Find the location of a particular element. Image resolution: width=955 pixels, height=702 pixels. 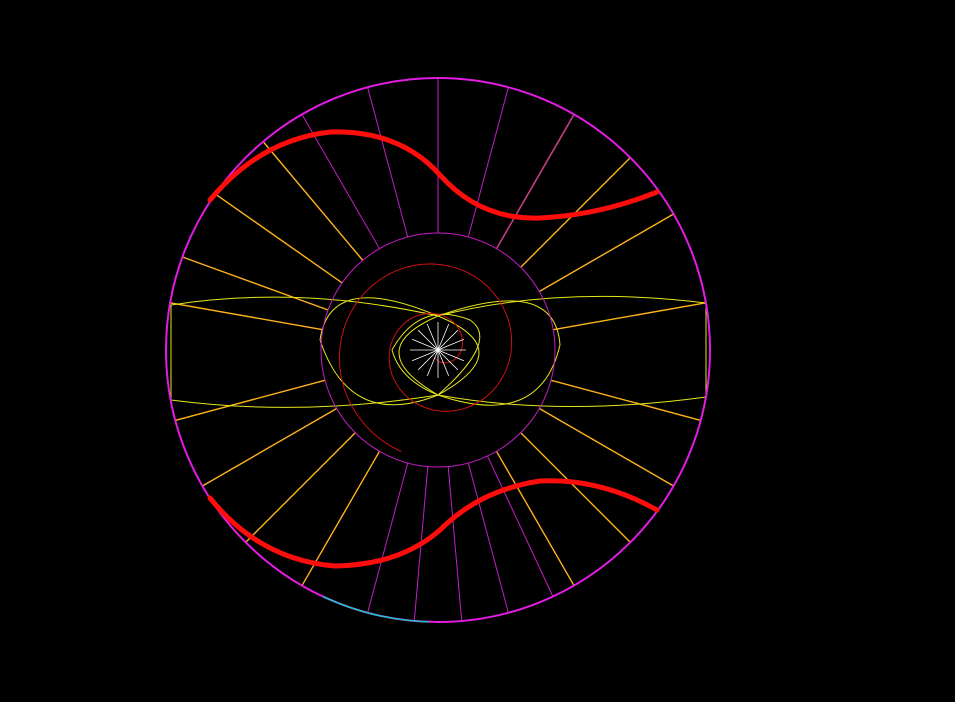

center-star is located at coordinates (438, 350).